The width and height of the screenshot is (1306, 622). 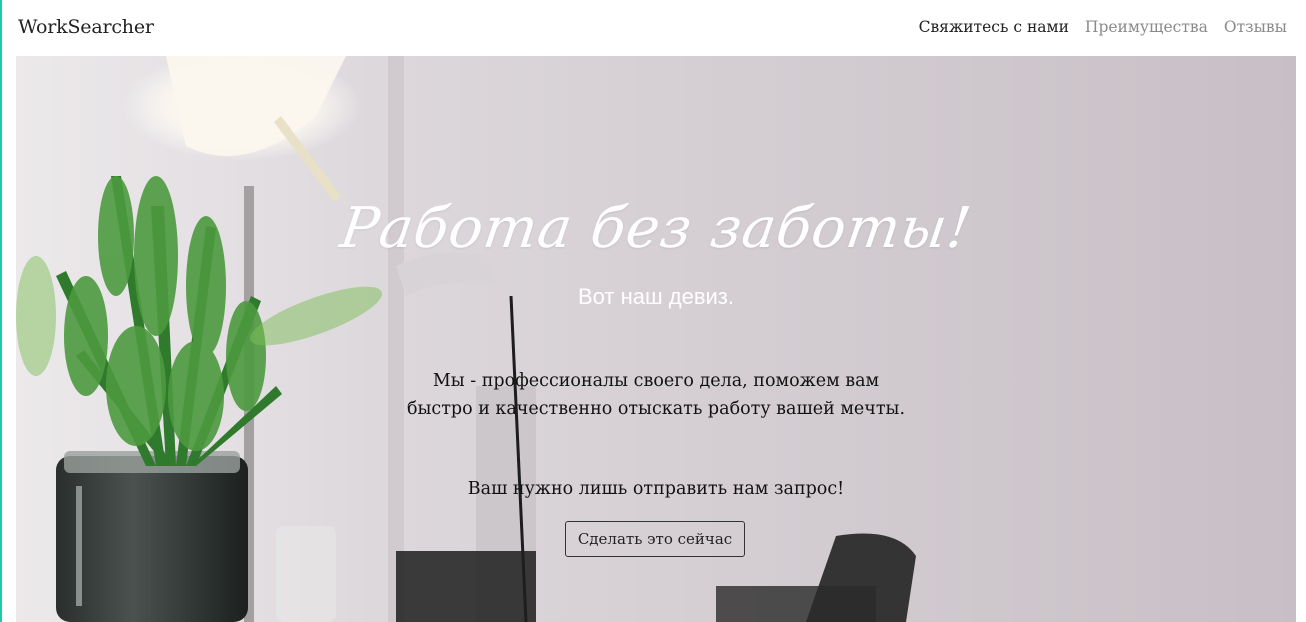 What do you see at coordinates (1146, 27) in the screenshot?
I see `nav-link-advantages: Преимущества` at bounding box center [1146, 27].